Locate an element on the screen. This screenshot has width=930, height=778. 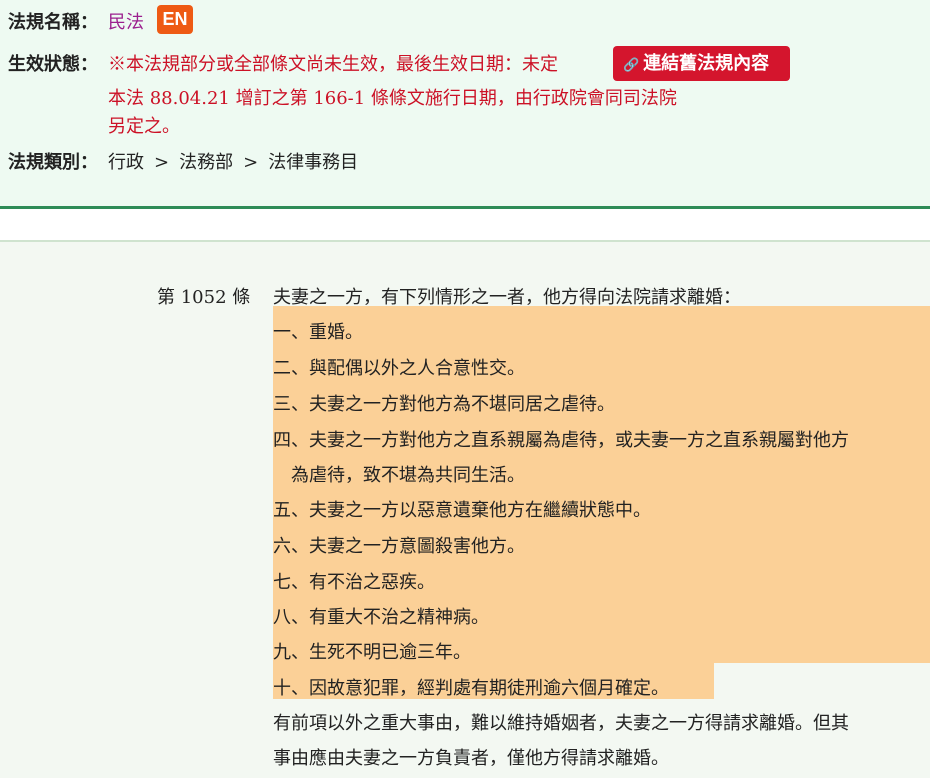
breadcrumb-item: 法務部 is located at coordinates (206, 161).